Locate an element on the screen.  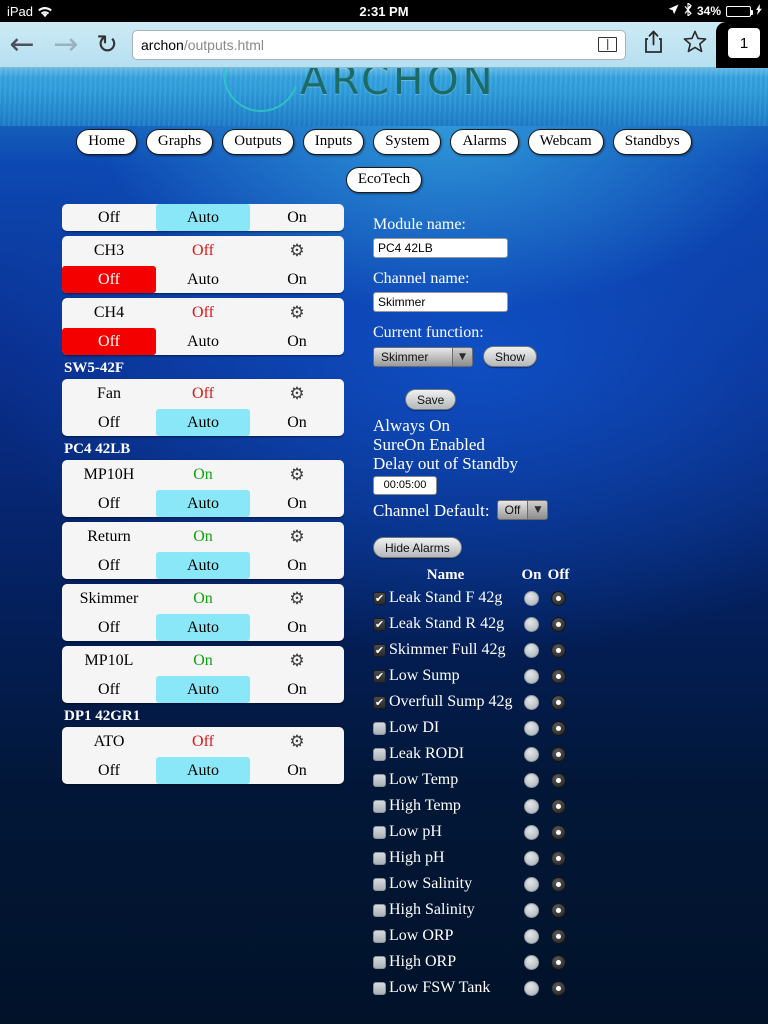
save-button: Save is located at coordinates (431, 399).